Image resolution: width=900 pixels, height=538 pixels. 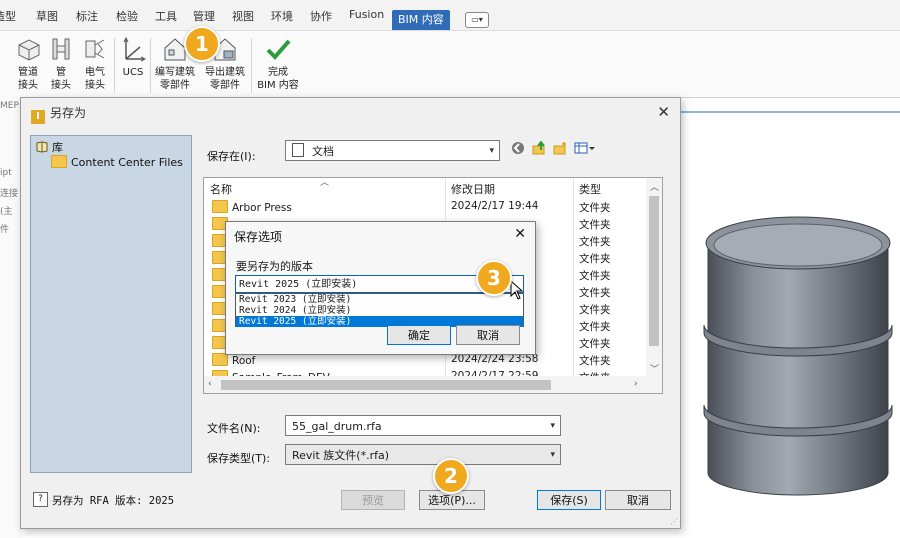 What do you see at coordinates (225, 85) in the screenshot?
I see `export-building-component-label-2: 零部件` at bounding box center [225, 85].